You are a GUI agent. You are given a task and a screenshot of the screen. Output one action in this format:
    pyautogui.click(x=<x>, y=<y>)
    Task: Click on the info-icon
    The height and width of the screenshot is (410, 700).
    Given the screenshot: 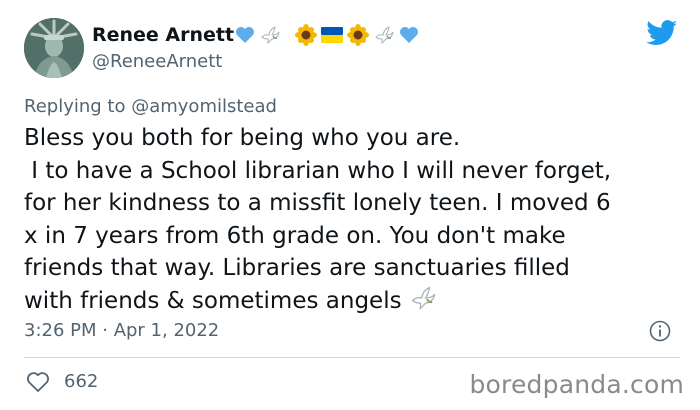 What is the action you would take?
    pyautogui.click(x=660, y=331)
    